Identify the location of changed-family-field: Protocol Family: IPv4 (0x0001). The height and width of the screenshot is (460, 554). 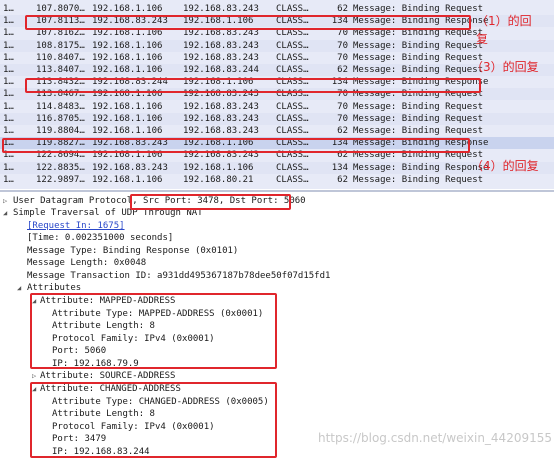
(133, 427).